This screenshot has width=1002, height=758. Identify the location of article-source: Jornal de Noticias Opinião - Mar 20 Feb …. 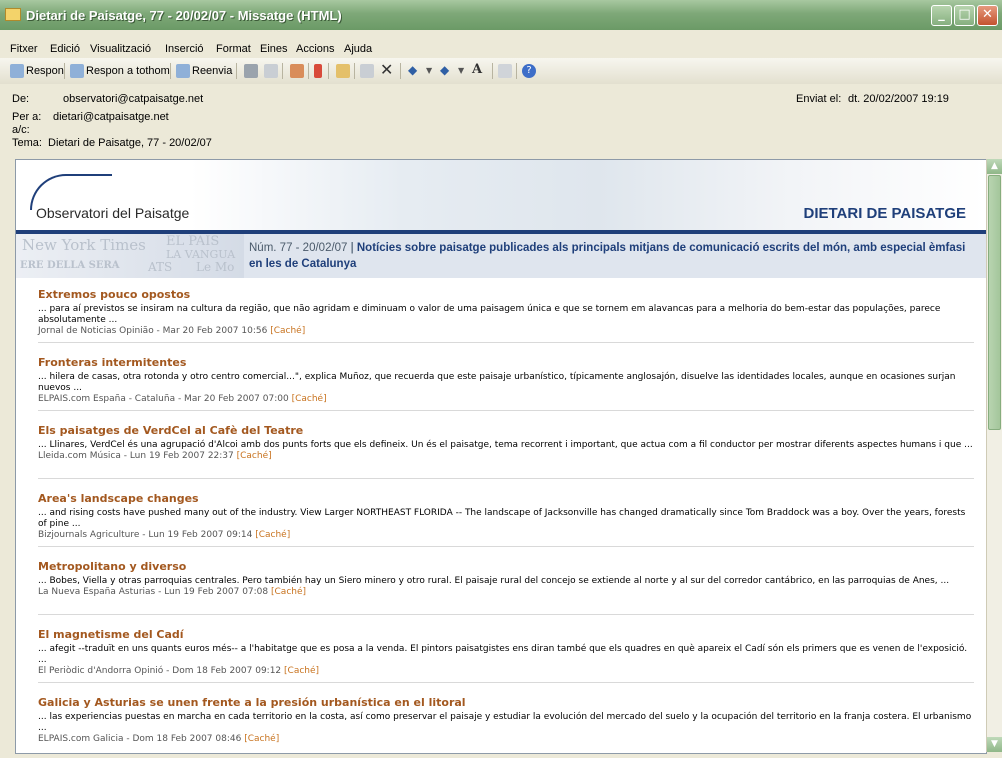
(506, 331).